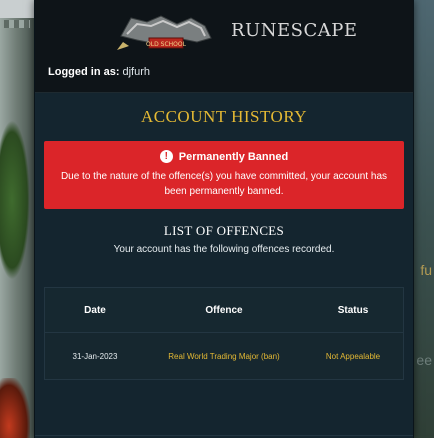  Describe the element at coordinates (95, 310) in the screenshot. I see `column-date: Date` at that location.